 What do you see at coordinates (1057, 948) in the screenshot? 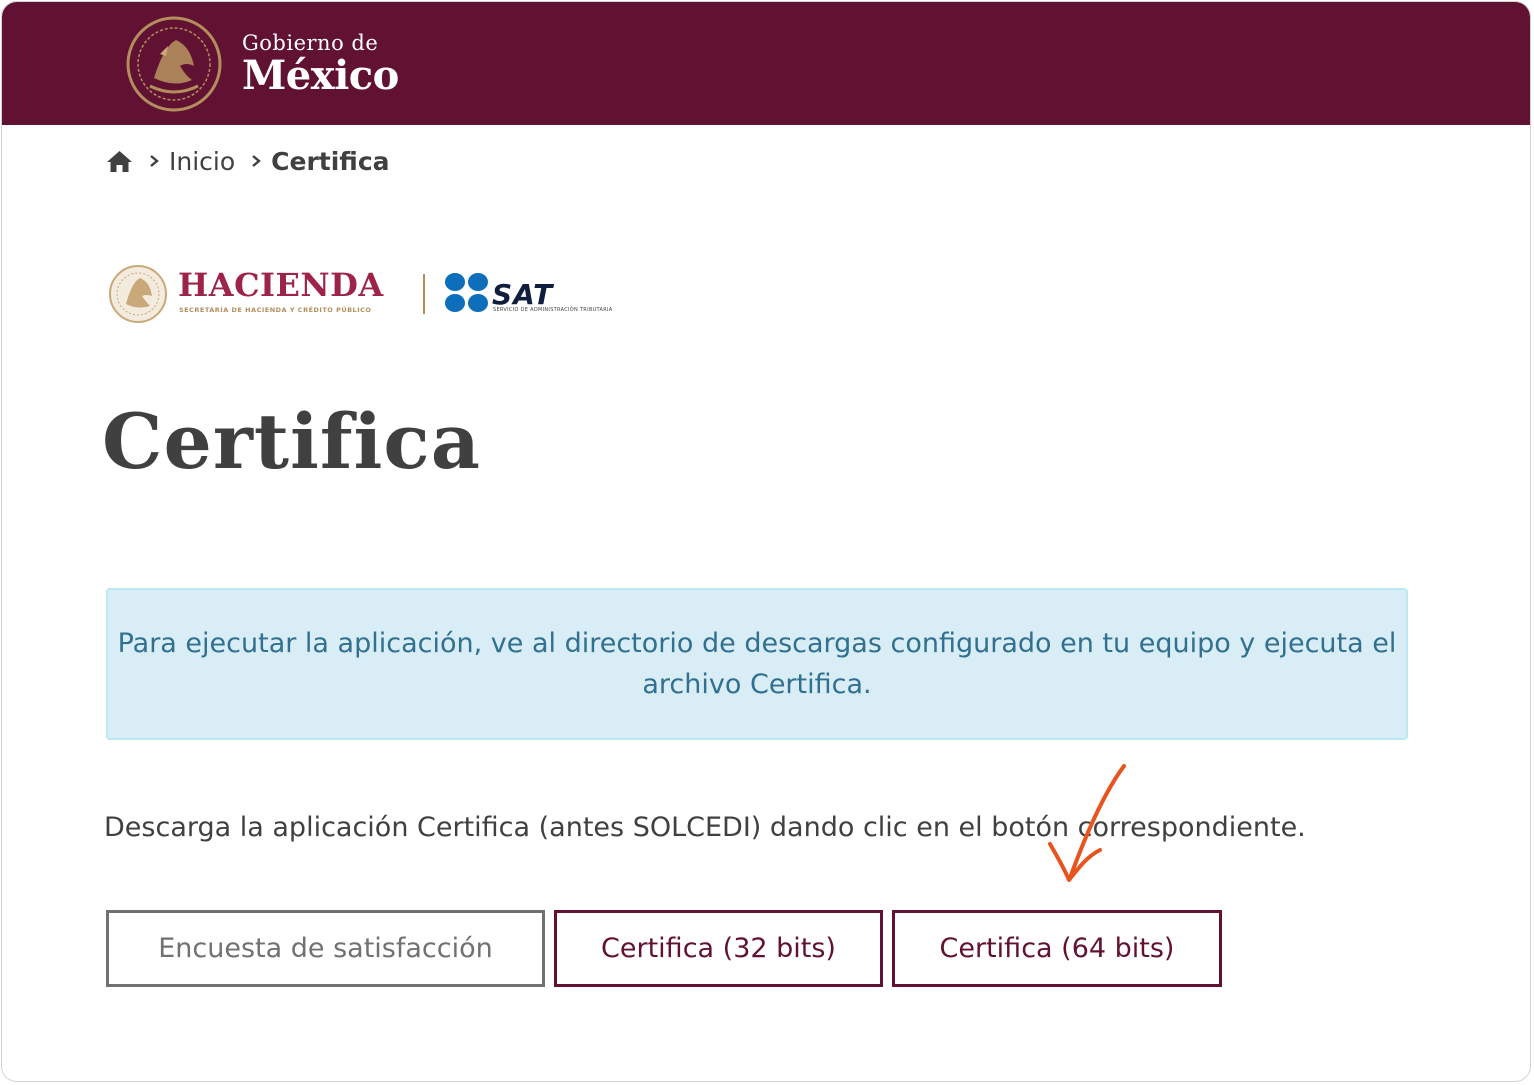
I see `download-64-bit-button: Certifica (64 bits)` at bounding box center [1057, 948].